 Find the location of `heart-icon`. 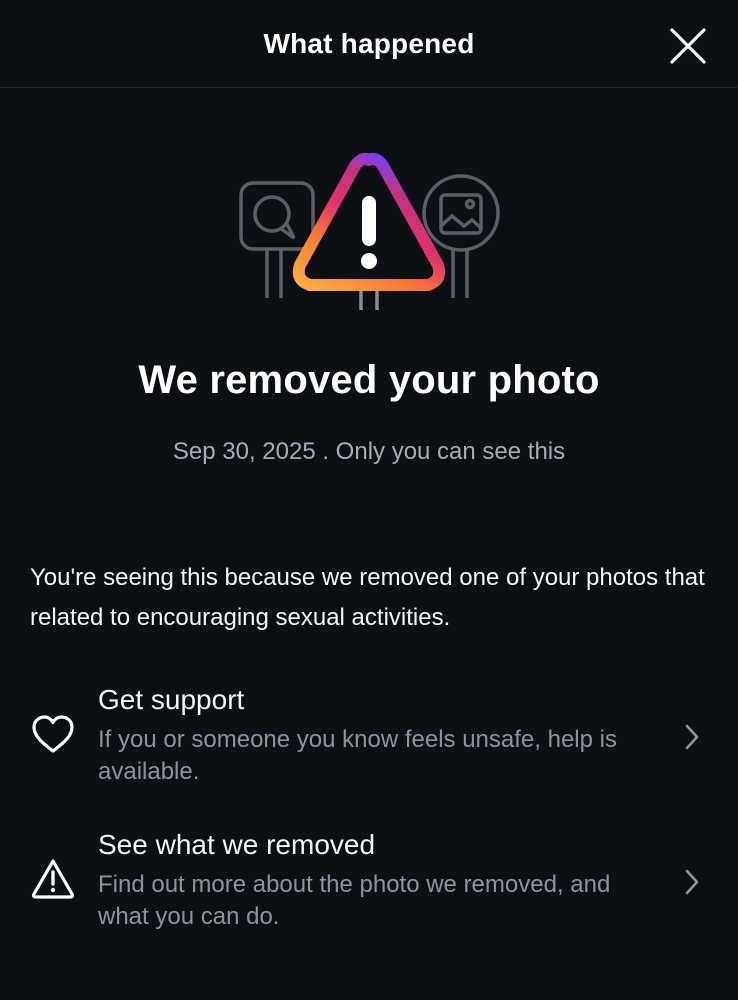

heart-icon is located at coordinates (53, 734).